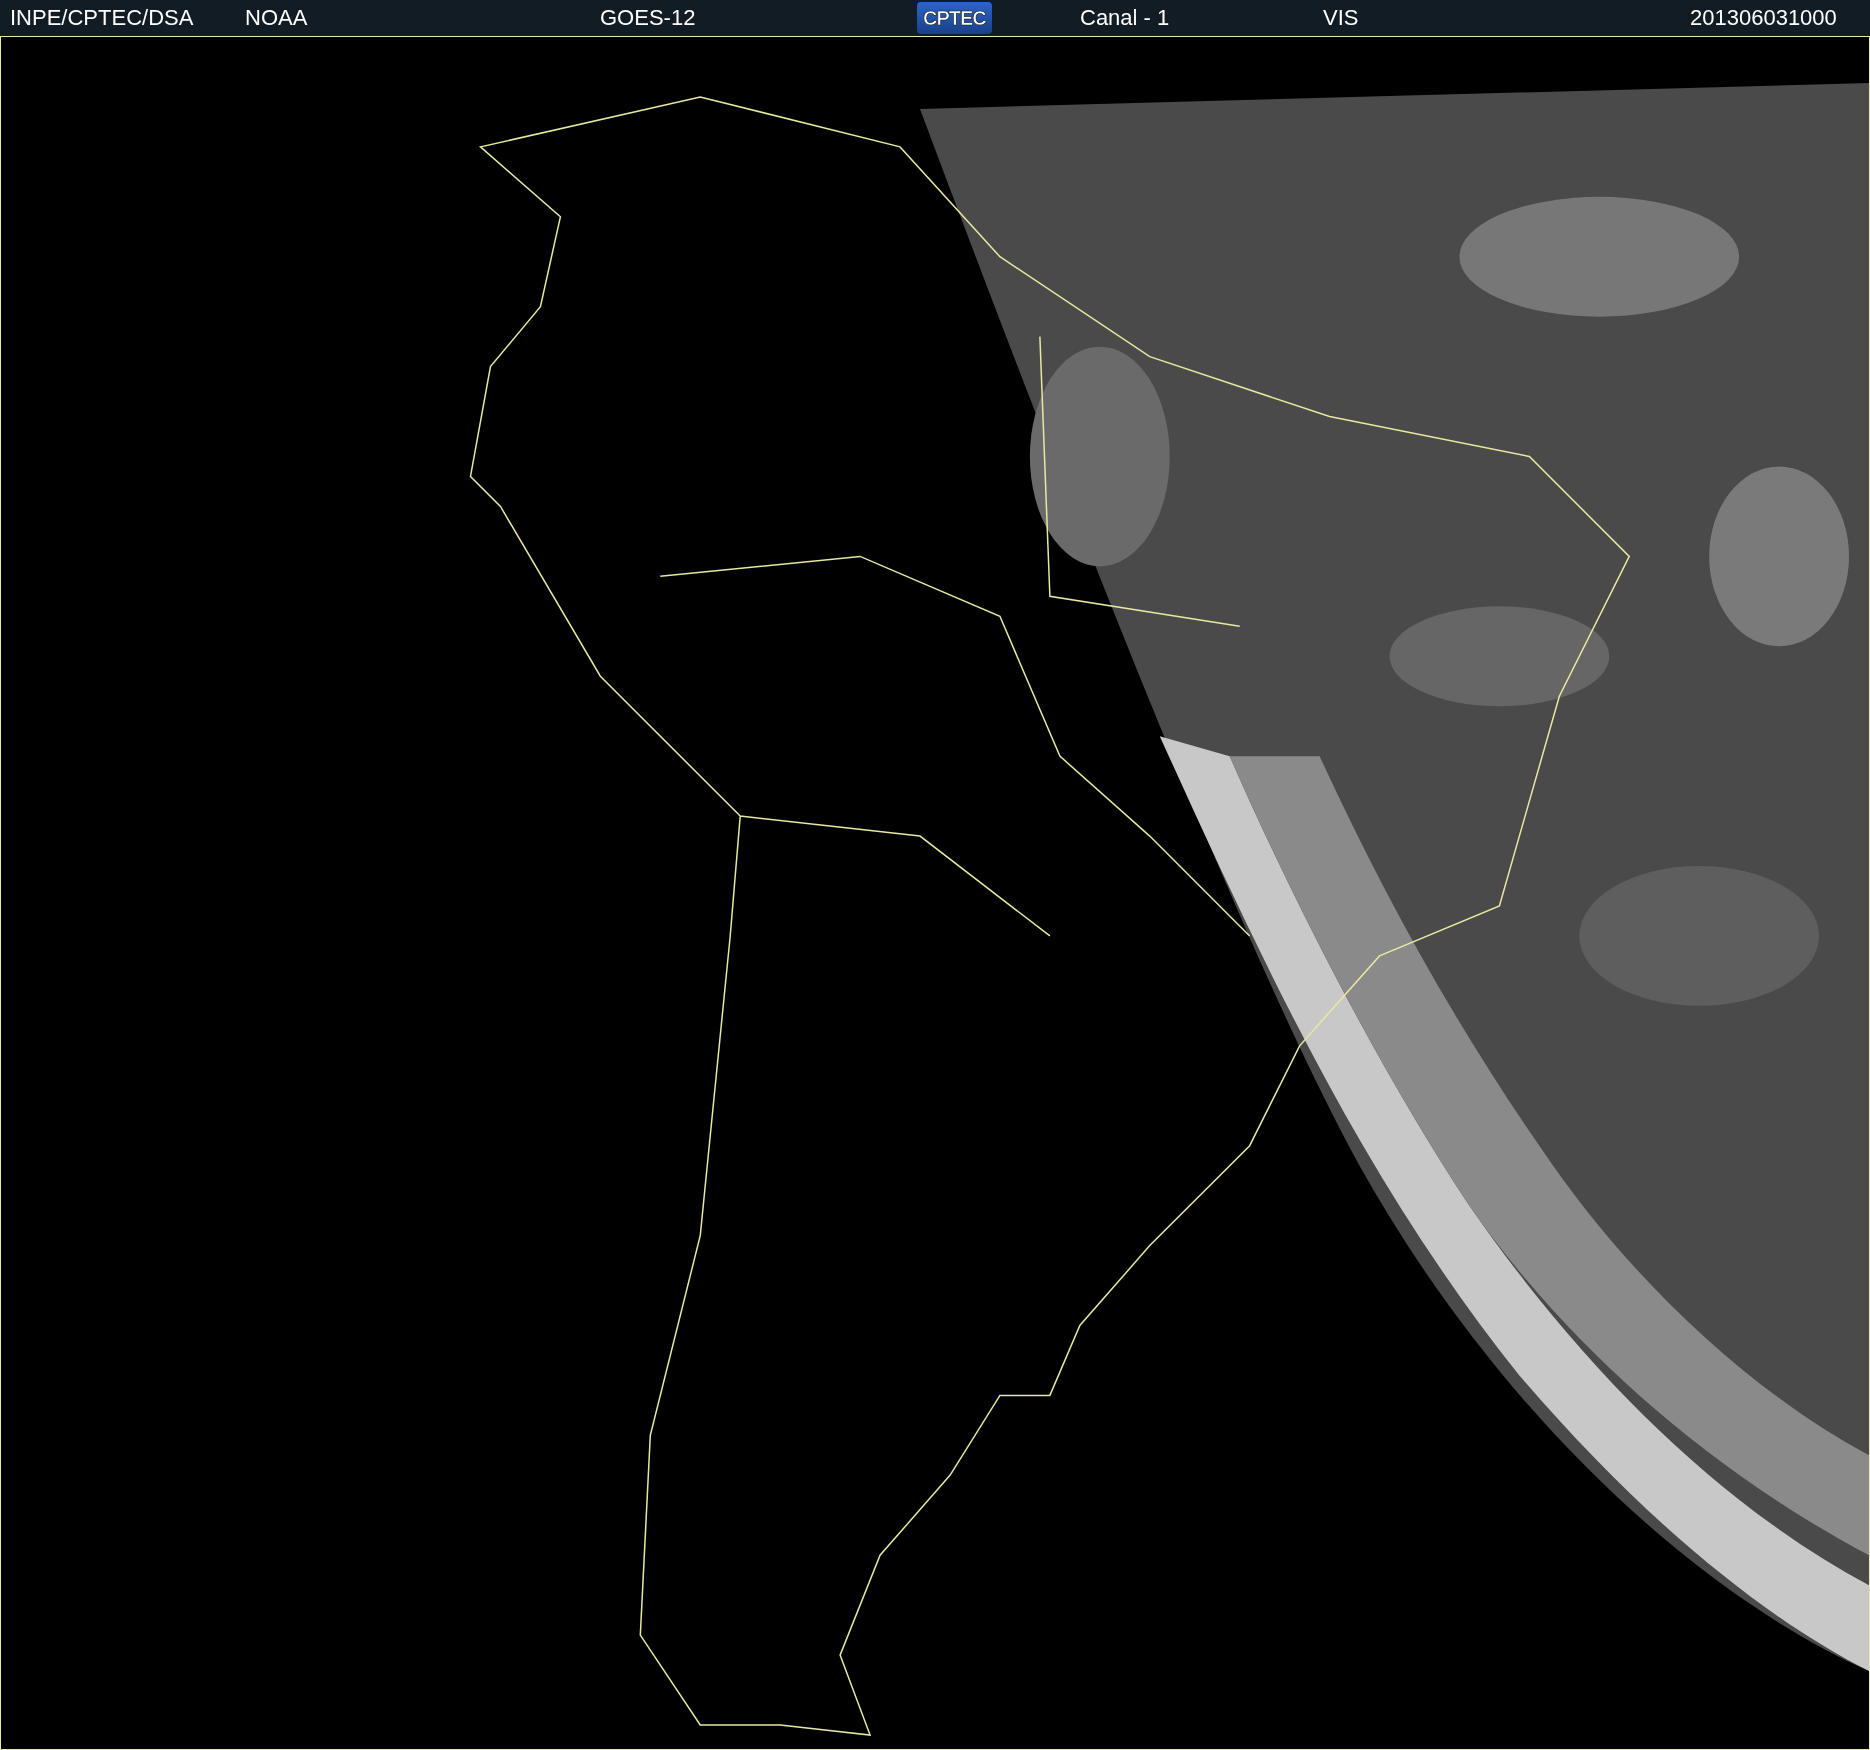  Describe the element at coordinates (1763, 18) in the screenshot. I see `header-label: 201306031000` at that location.